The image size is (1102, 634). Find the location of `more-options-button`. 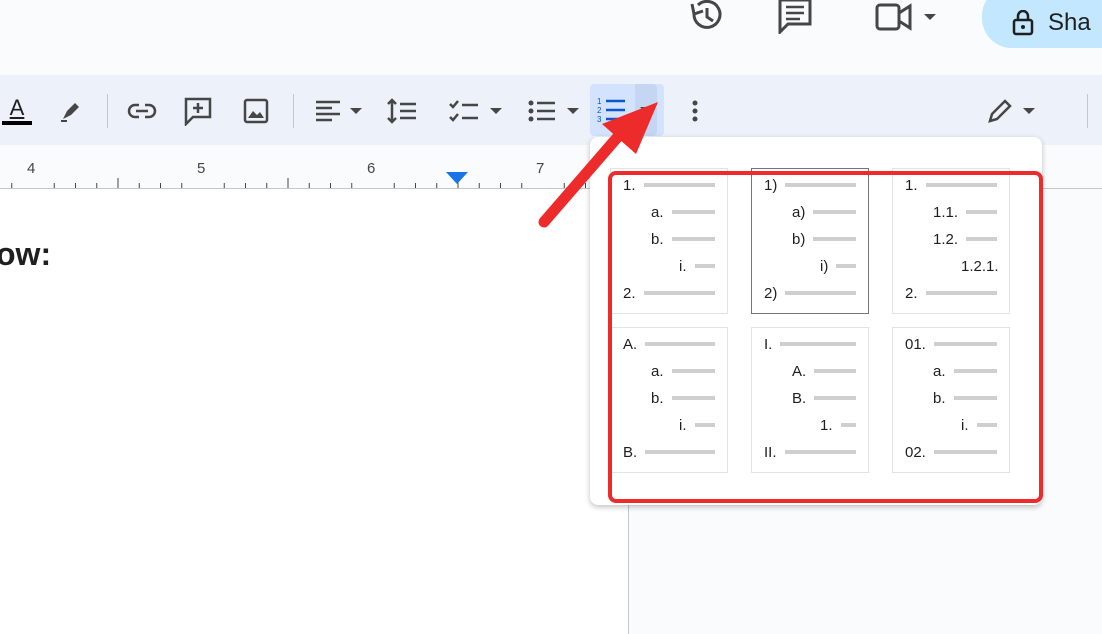

more-options-button is located at coordinates (695, 111).